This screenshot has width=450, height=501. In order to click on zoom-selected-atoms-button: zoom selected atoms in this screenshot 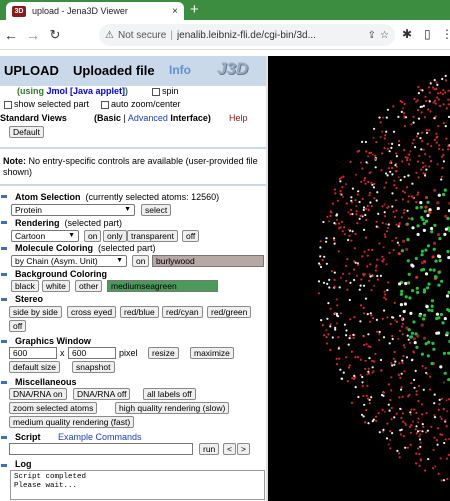, I will do `click(53, 408)`.